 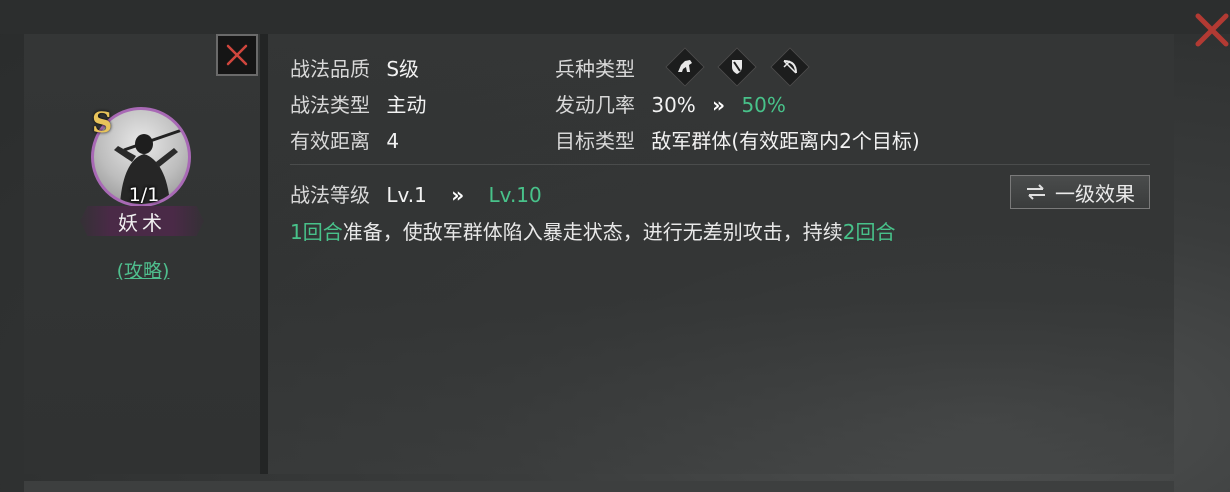 I want to click on bottom-bar, so click(x=599, y=486).